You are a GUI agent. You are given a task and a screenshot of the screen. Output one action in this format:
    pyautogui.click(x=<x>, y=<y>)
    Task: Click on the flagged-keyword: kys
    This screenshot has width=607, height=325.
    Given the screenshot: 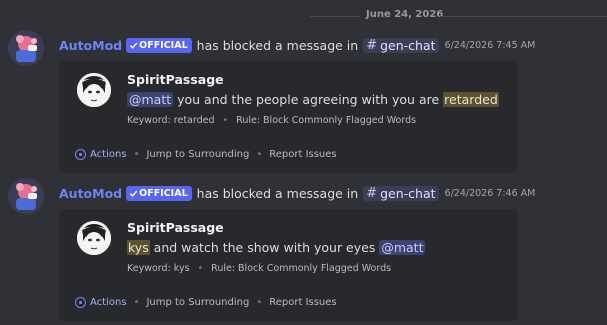 What is the action you would take?
    pyautogui.click(x=138, y=247)
    